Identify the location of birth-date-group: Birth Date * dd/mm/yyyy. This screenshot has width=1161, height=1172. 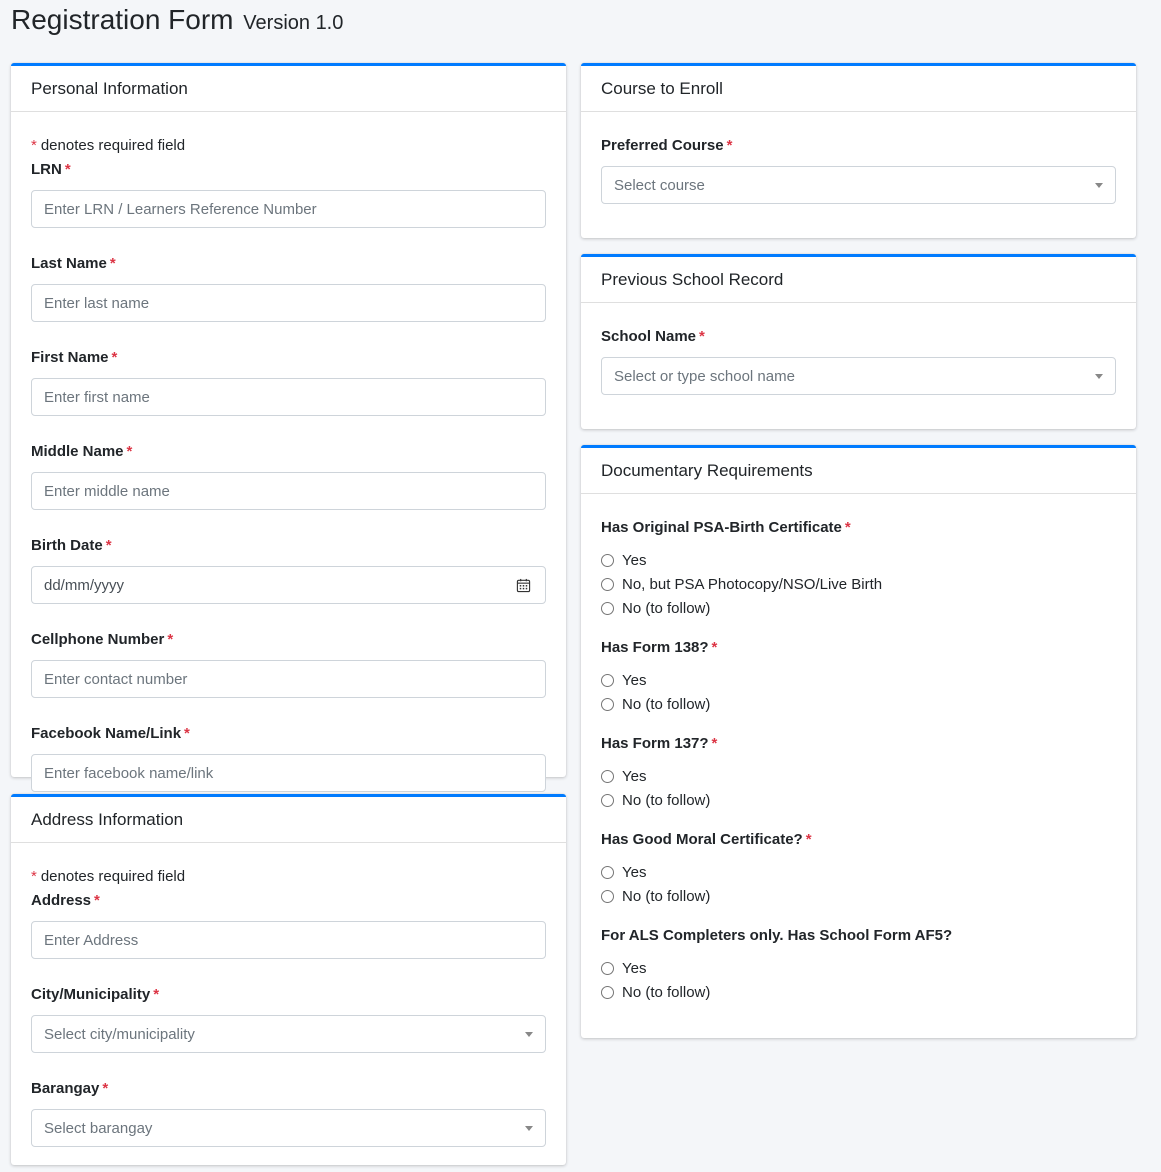
(288, 569).